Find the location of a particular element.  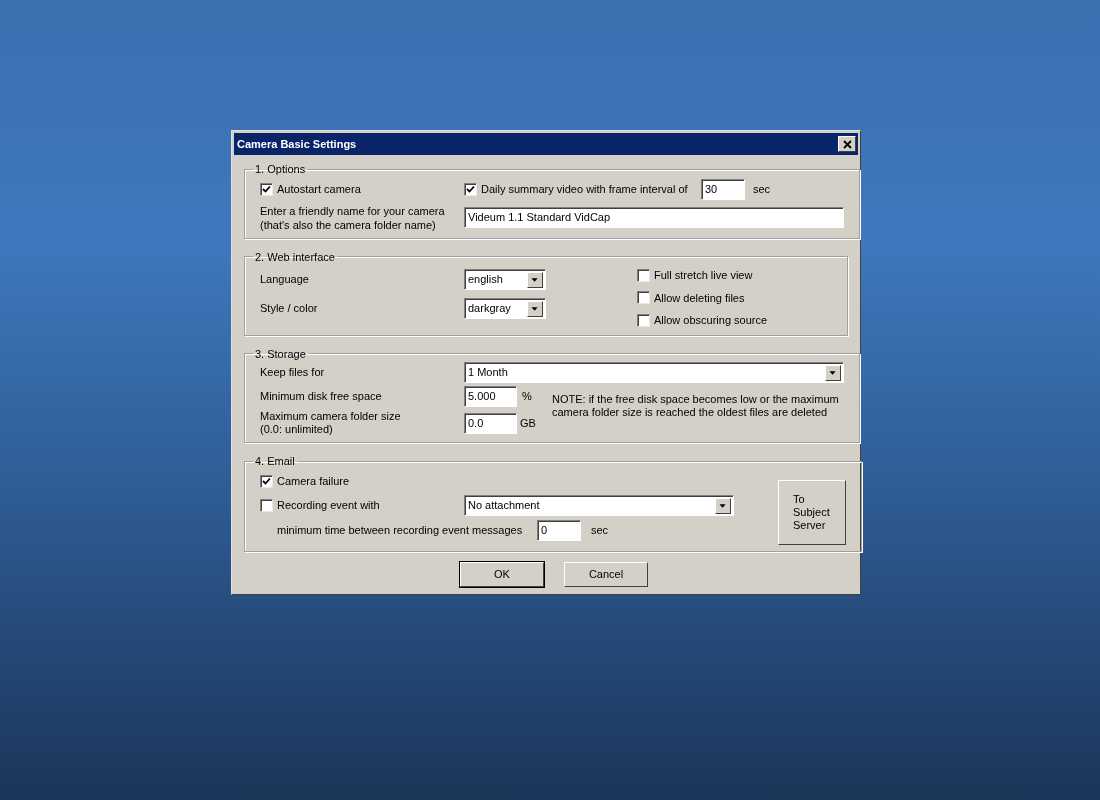

dialog-button: Cancel is located at coordinates (606, 574).